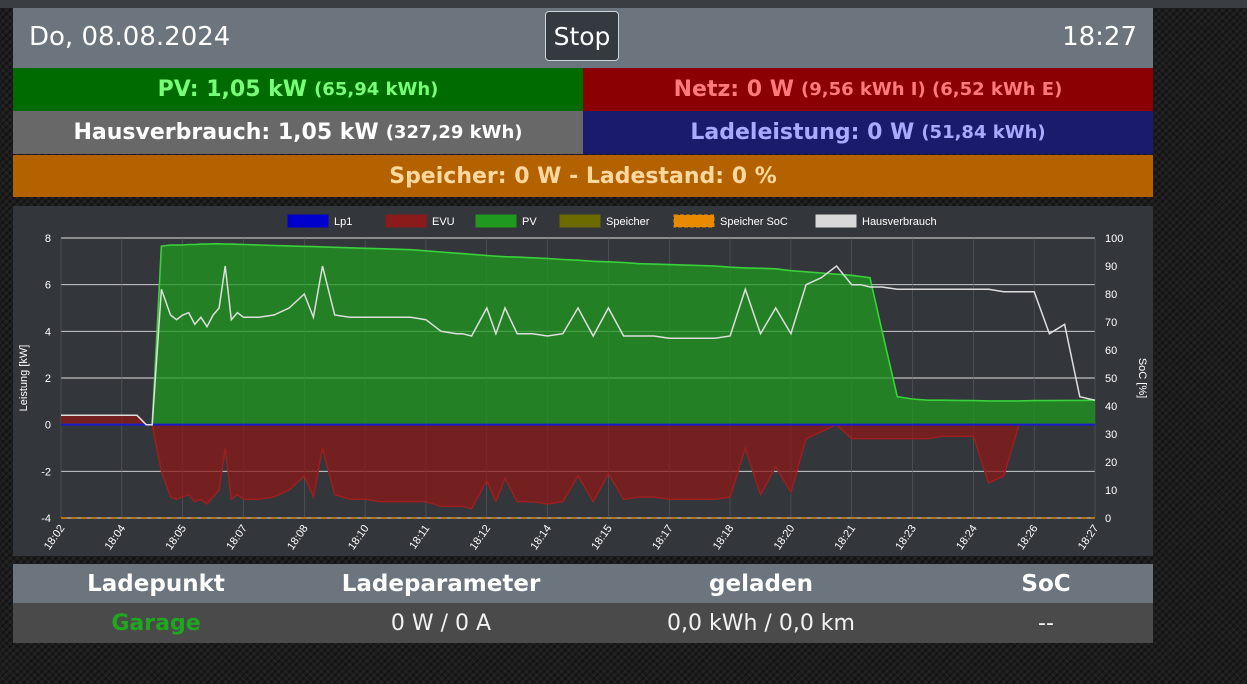 This screenshot has width=1247, height=684. What do you see at coordinates (1111, 491) in the screenshot?
I see `y2-tick-label: 10` at bounding box center [1111, 491].